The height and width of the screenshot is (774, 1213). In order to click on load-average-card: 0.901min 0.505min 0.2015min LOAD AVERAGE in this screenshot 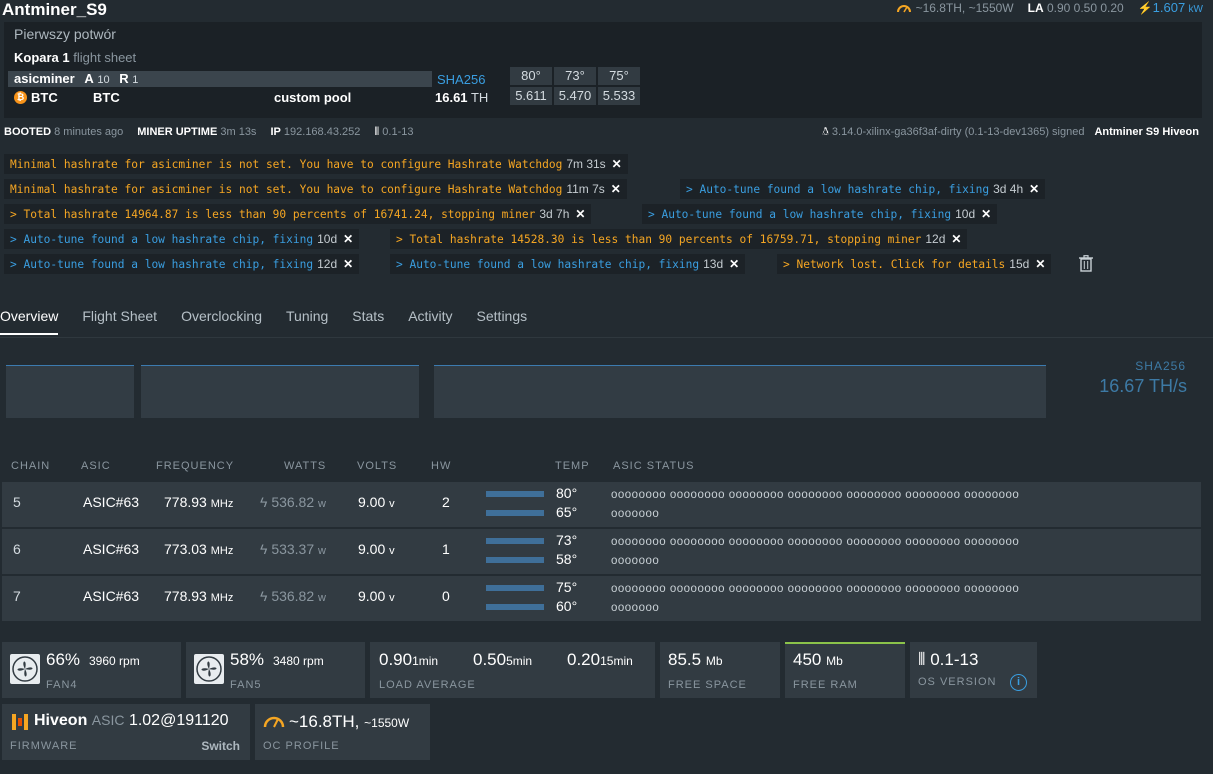, I will do `click(512, 670)`.